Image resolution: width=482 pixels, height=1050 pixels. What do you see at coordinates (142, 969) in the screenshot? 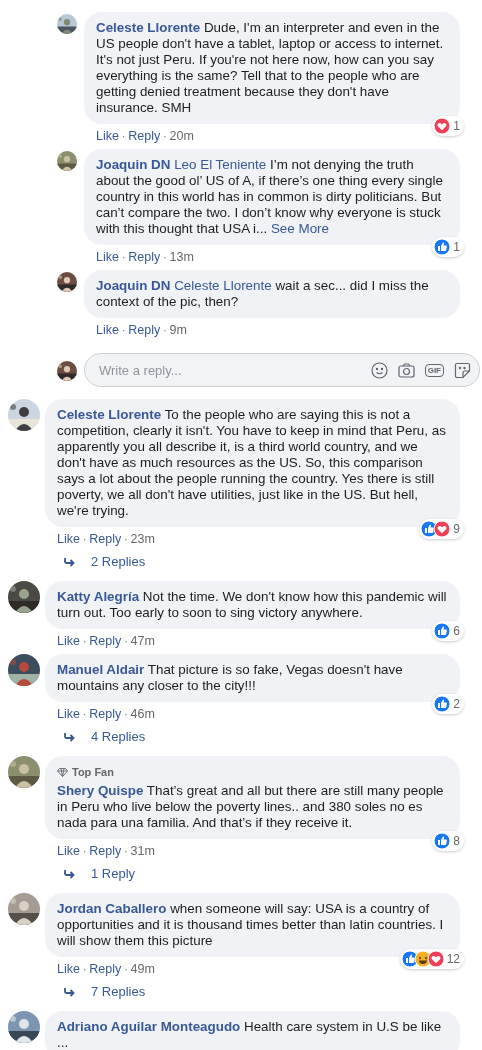
I see `timestamp: 49m` at bounding box center [142, 969].